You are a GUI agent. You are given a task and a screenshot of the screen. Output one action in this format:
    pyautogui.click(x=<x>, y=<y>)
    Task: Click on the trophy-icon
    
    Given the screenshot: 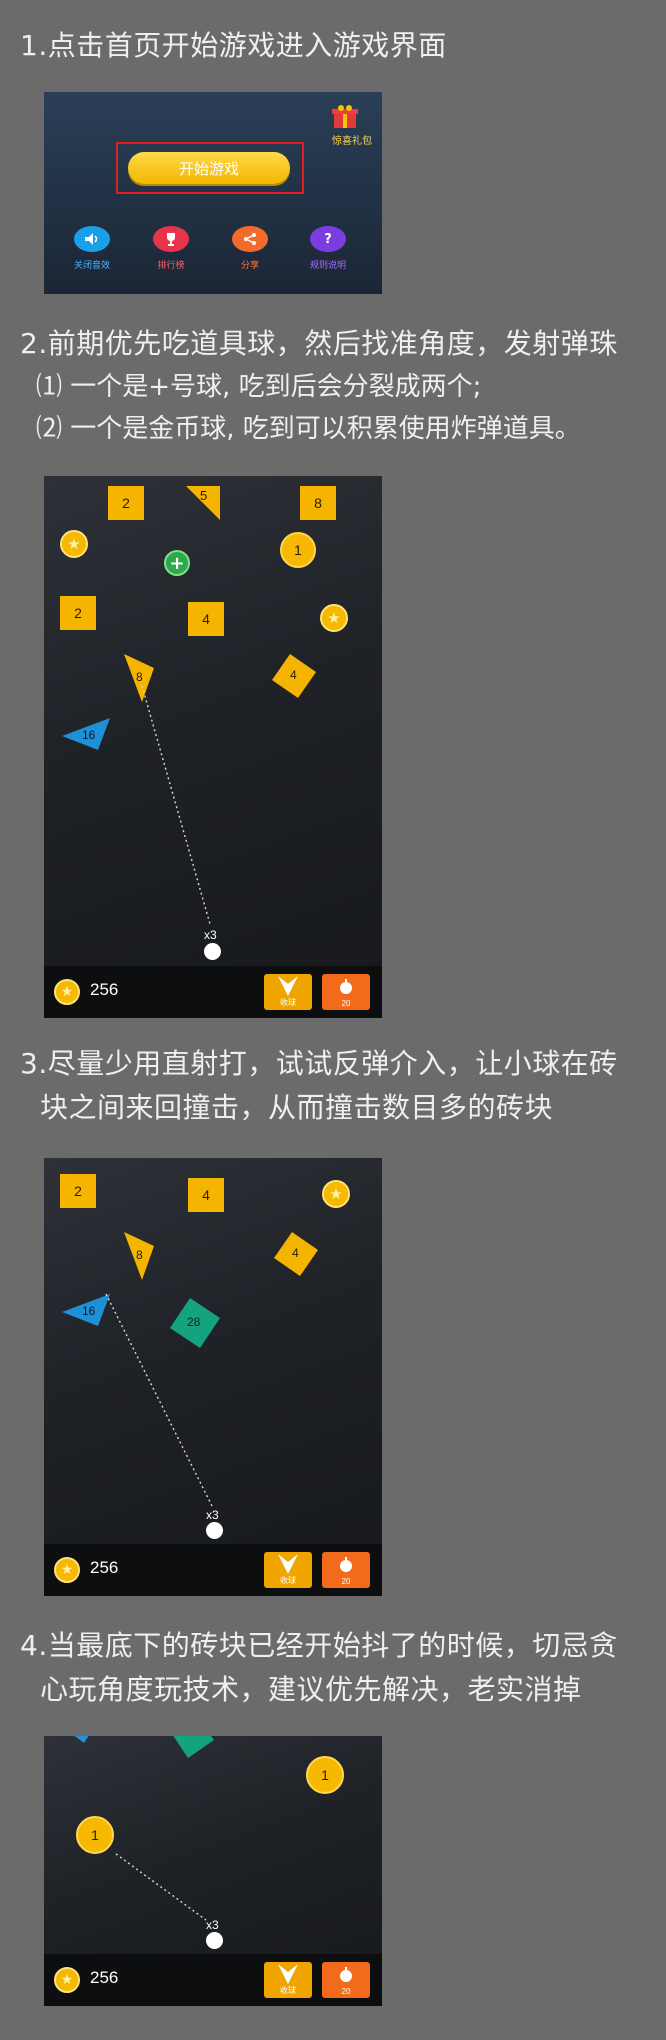 What is the action you would take?
    pyautogui.click(x=171, y=239)
    